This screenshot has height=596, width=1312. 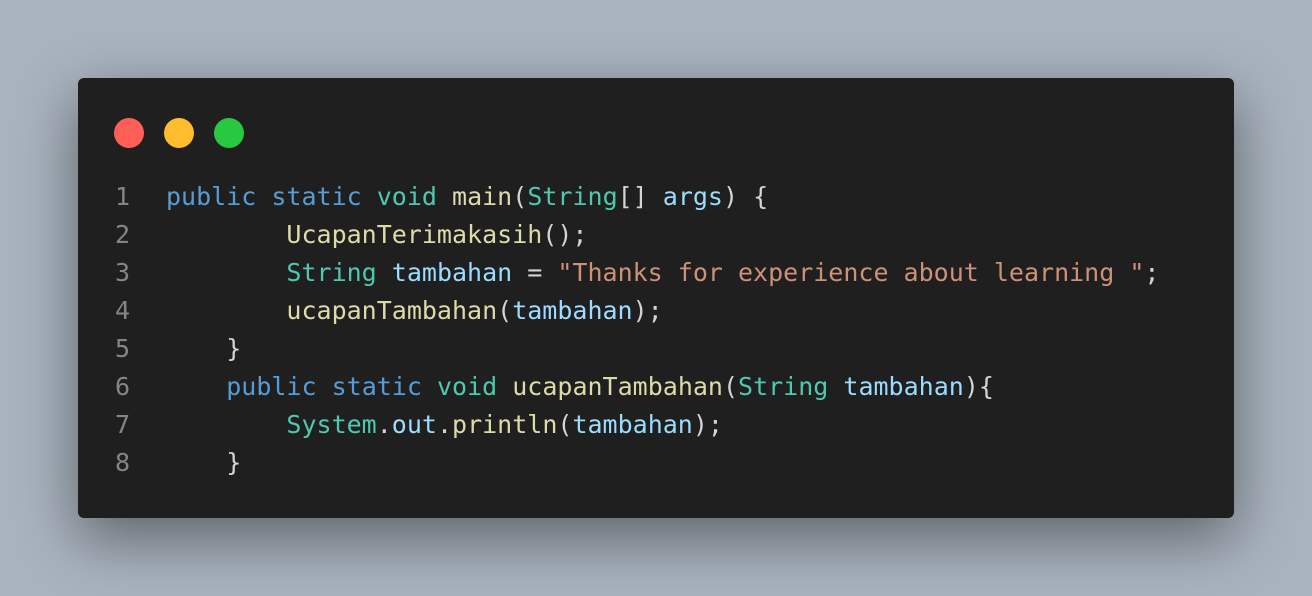 What do you see at coordinates (1152, 272) in the screenshot?
I see `code-token: ;` at bounding box center [1152, 272].